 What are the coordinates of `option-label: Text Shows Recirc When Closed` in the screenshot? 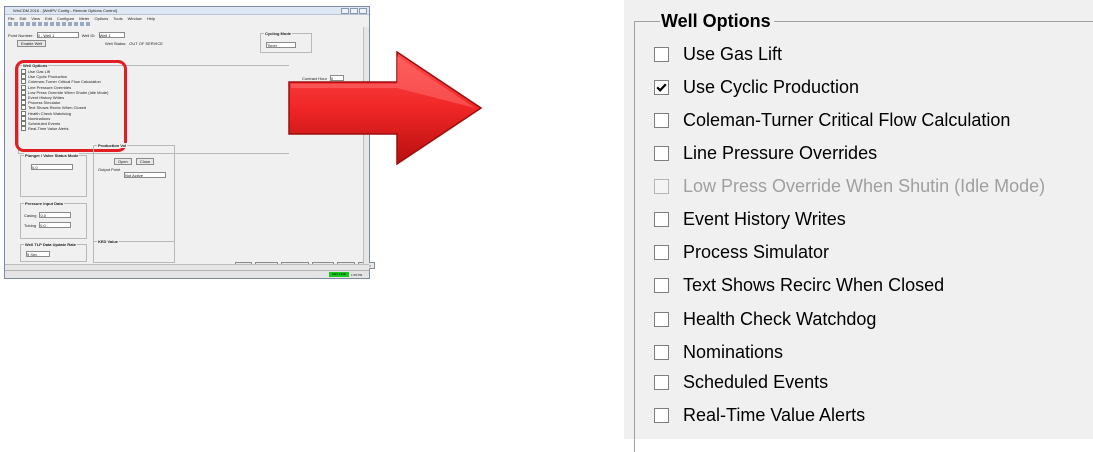 It's located at (814, 285).